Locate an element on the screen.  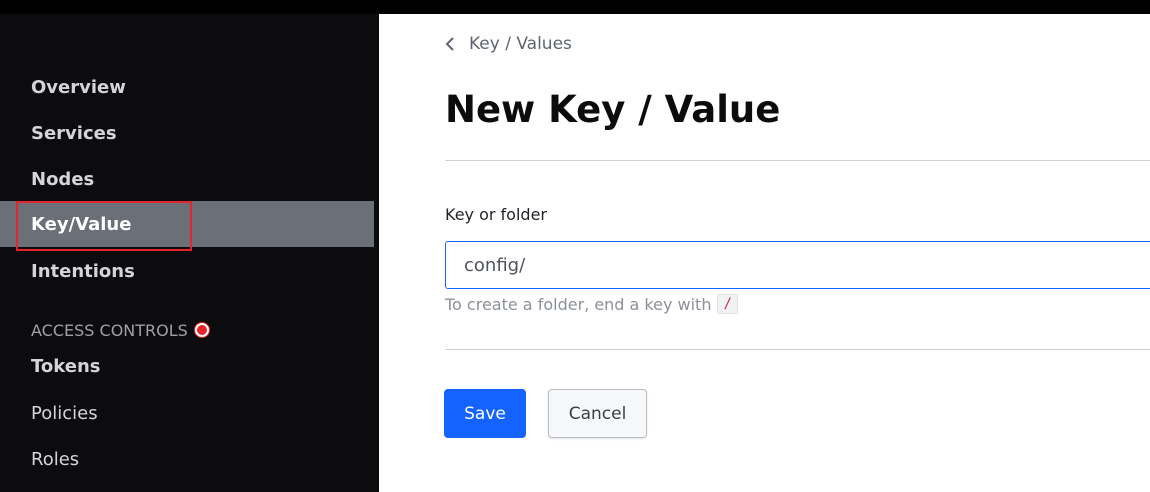
top-bar is located at coordinates (575, 7).